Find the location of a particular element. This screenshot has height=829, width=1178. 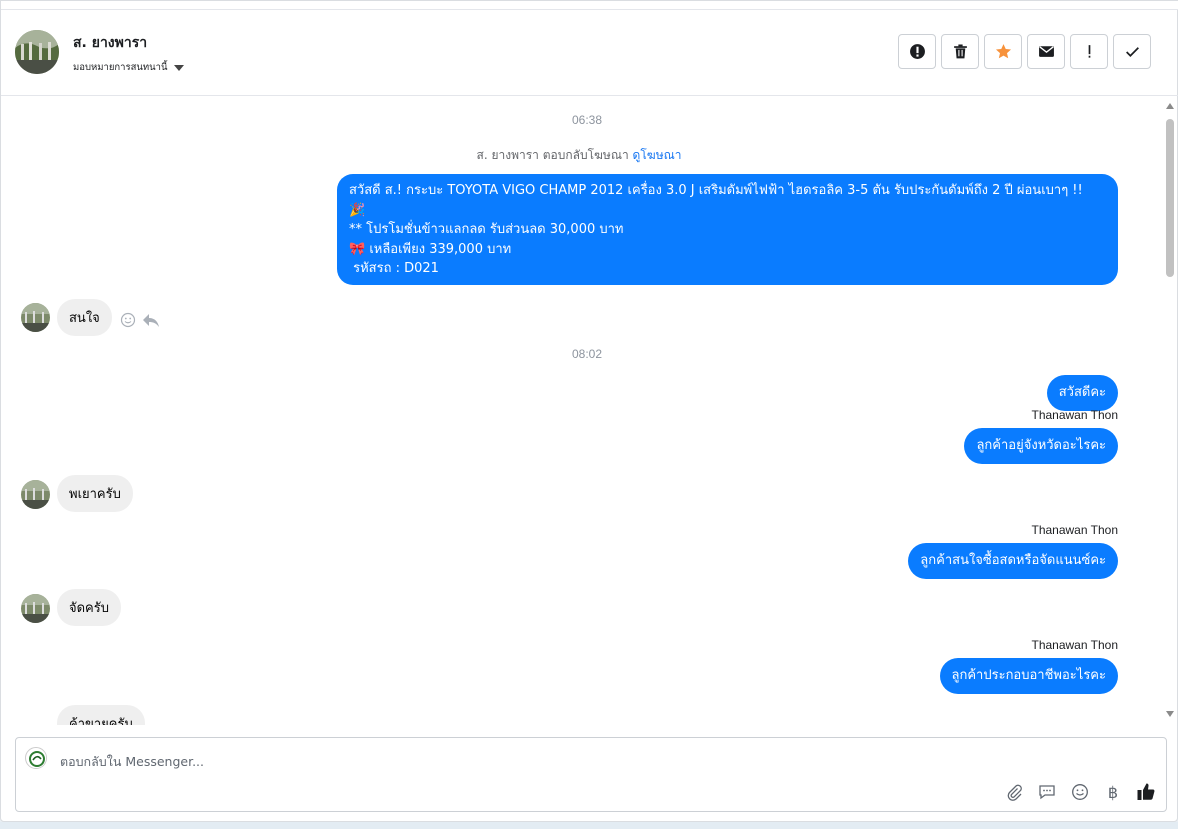

report-spam-button is located at coordinates (917, 51).